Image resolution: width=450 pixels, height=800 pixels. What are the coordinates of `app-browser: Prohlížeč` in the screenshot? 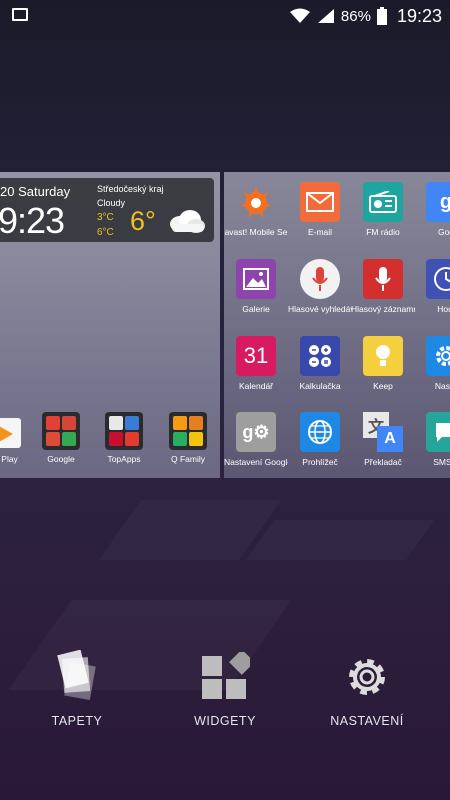 It's located at (320, 439).